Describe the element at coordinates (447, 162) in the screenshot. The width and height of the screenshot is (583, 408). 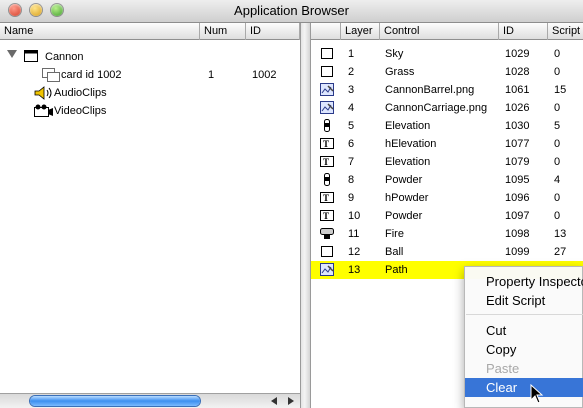
I see `control-row: T 7 Elevation 1079 0` at that location.